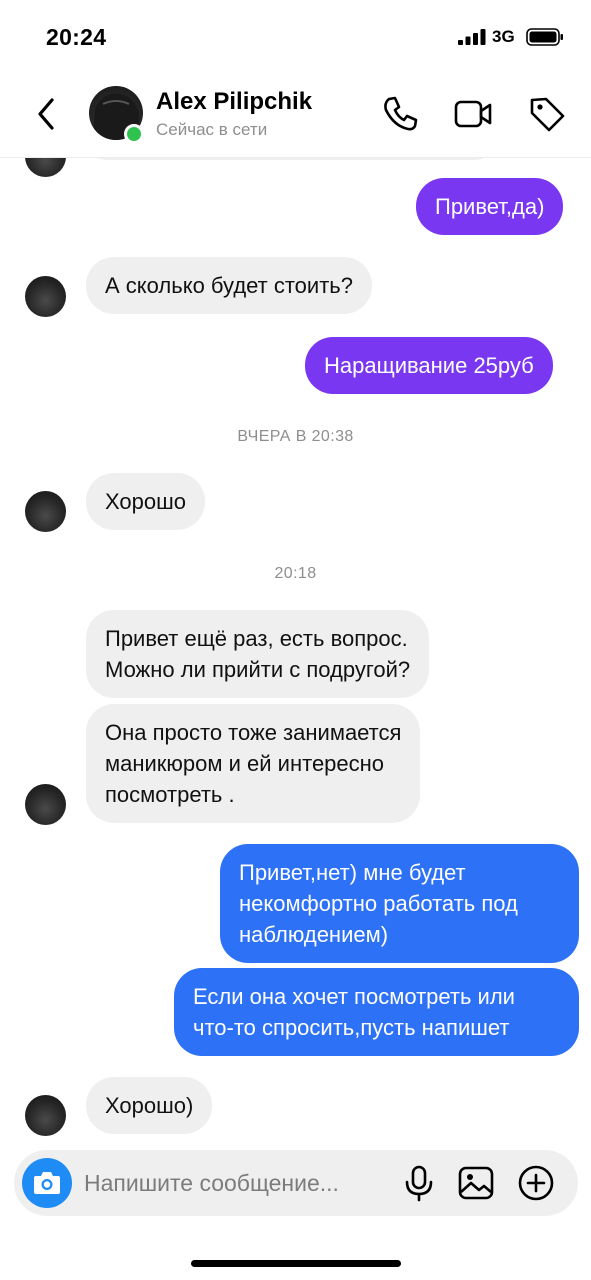  Describe the element at coordinates (291, 159) in the screenshot. I see `message-bubble-partial` at that location.